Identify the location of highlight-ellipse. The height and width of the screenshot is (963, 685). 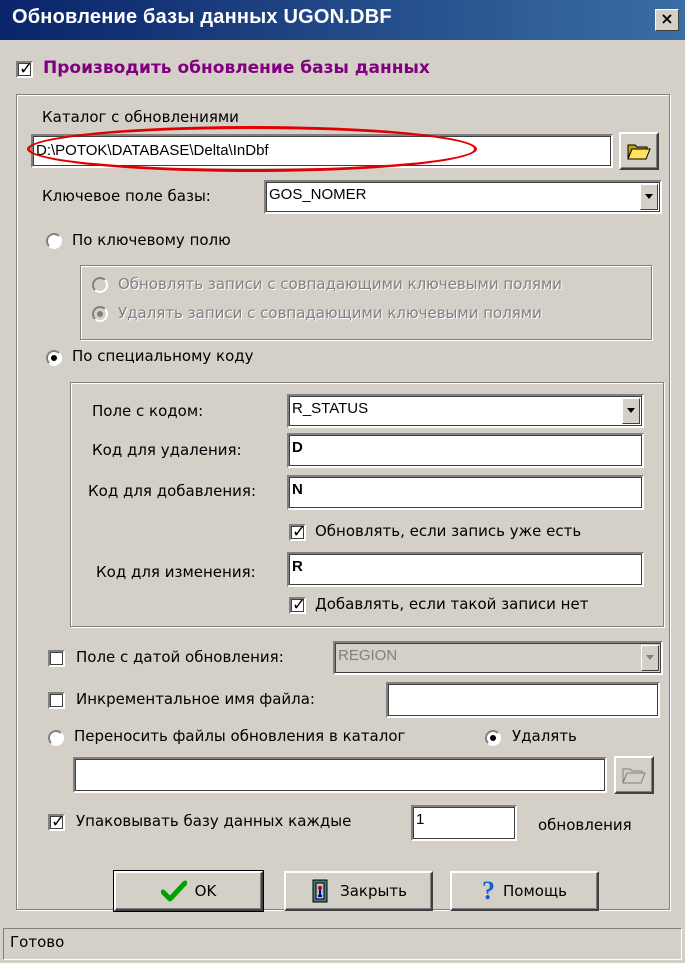
(252, 149).